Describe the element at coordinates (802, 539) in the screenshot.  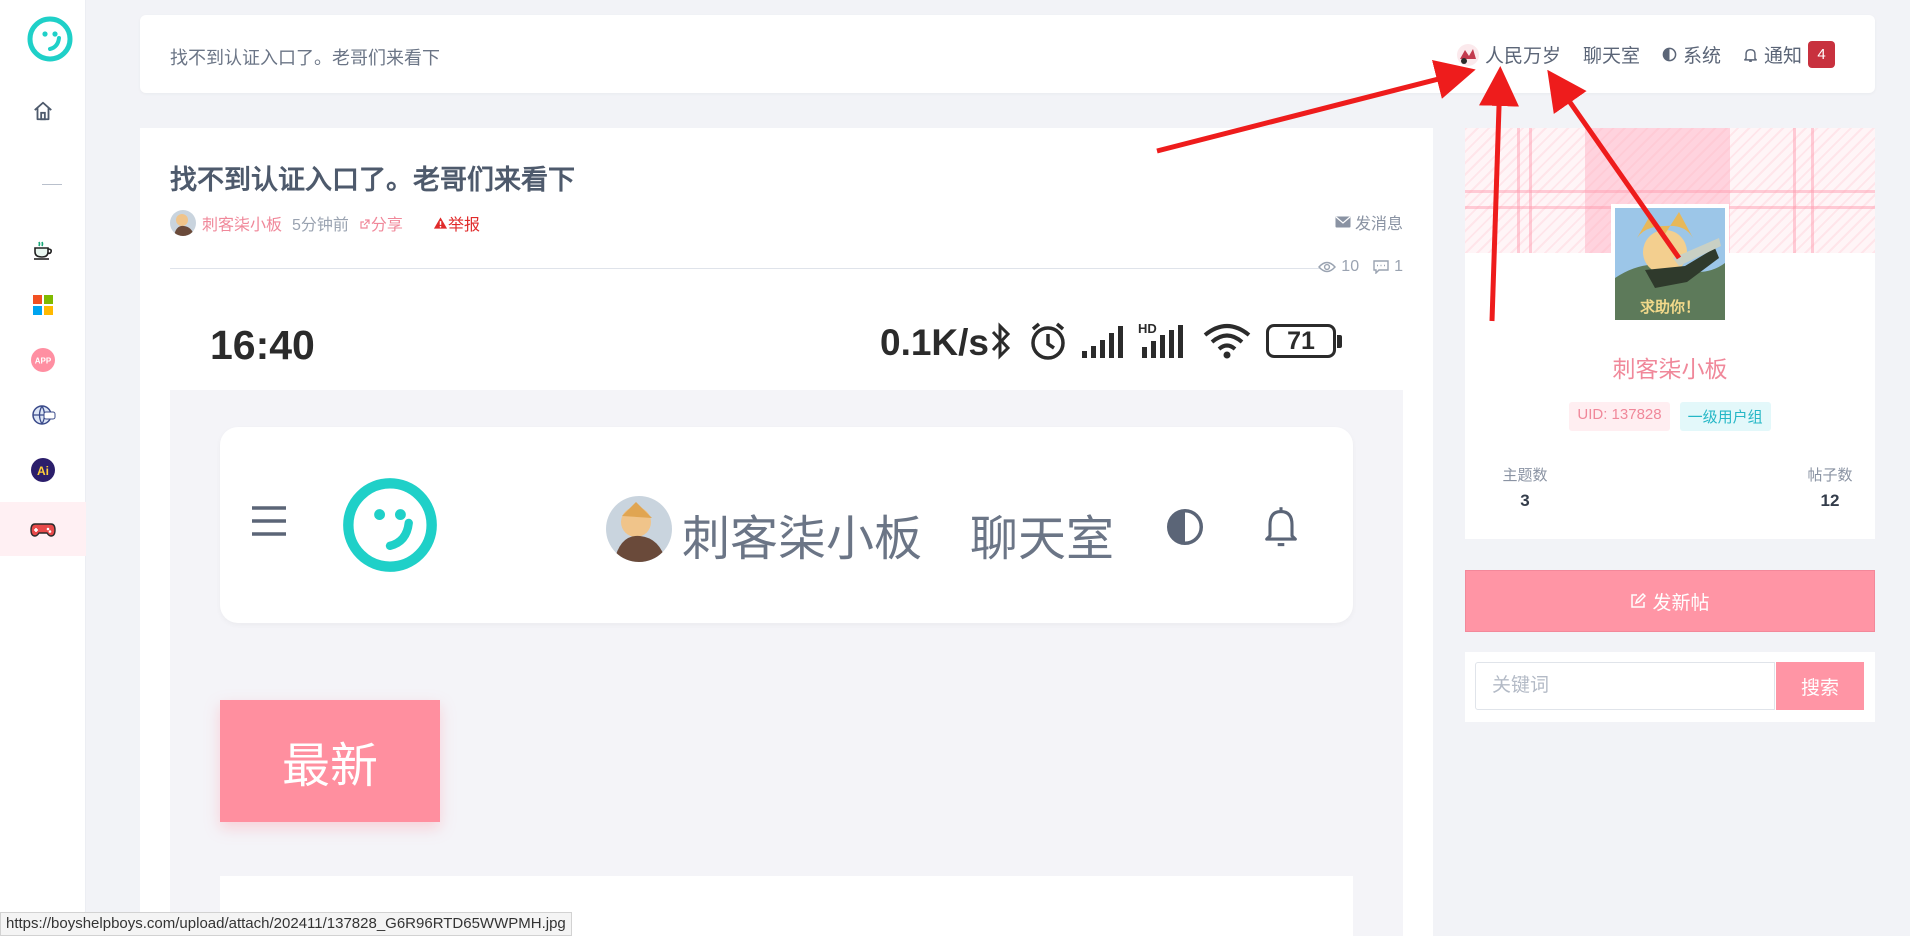
I see `phone-user-name: 刺客柒小板` at that location.